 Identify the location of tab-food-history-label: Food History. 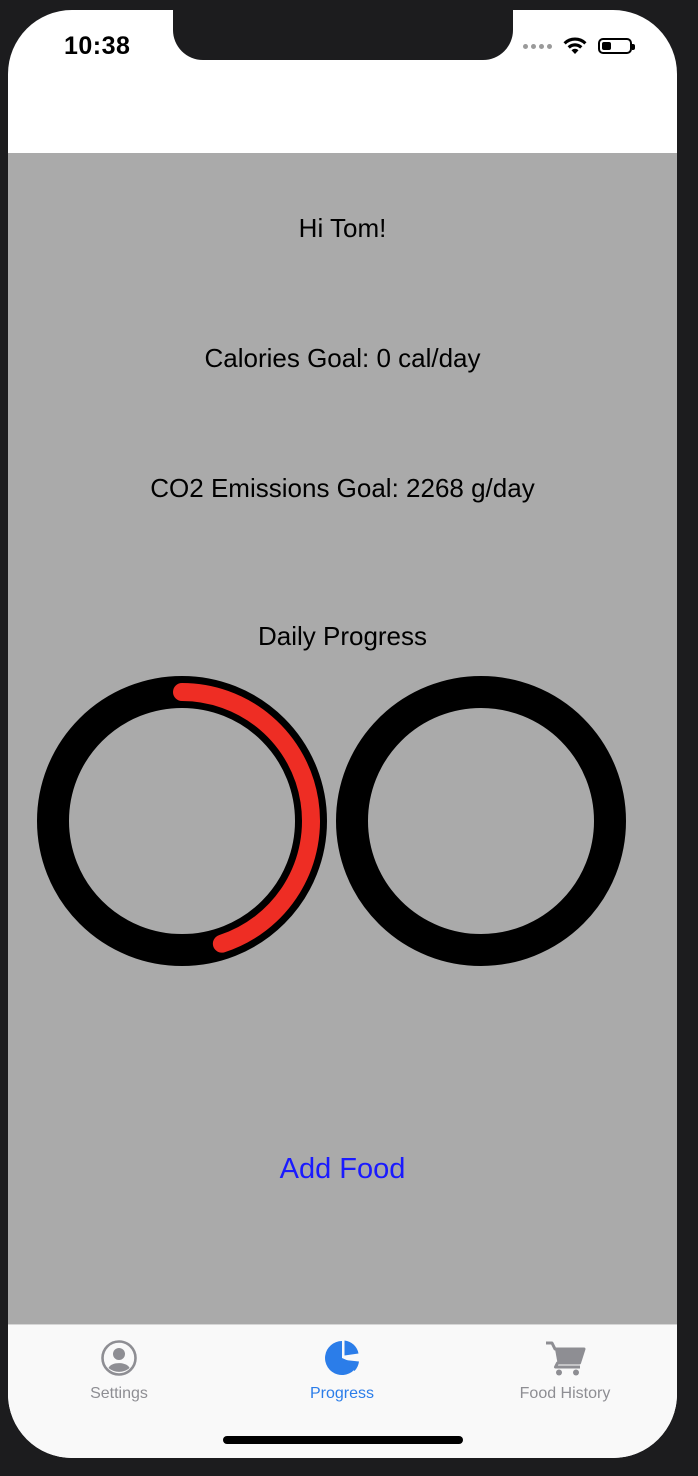
(565, 1393).